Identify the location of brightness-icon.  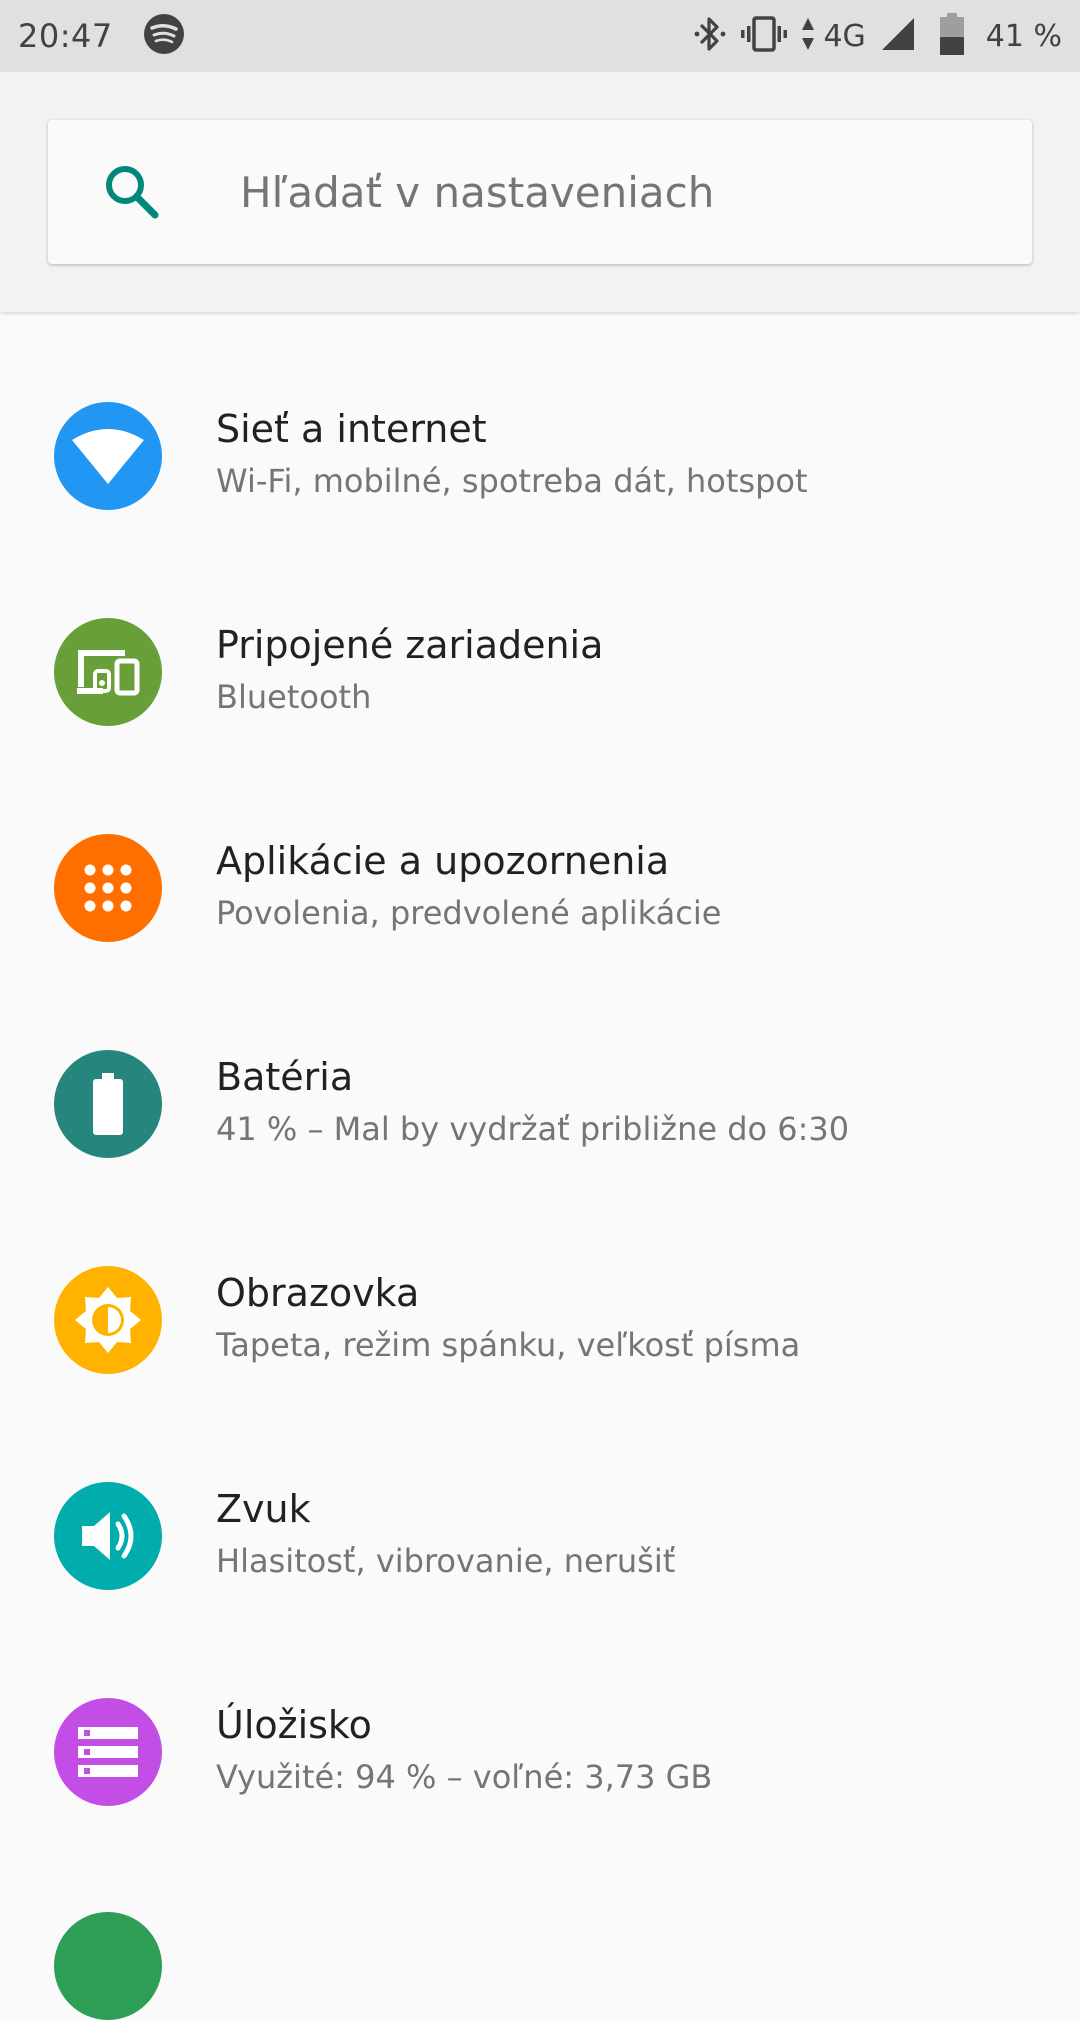
(108, 1320).